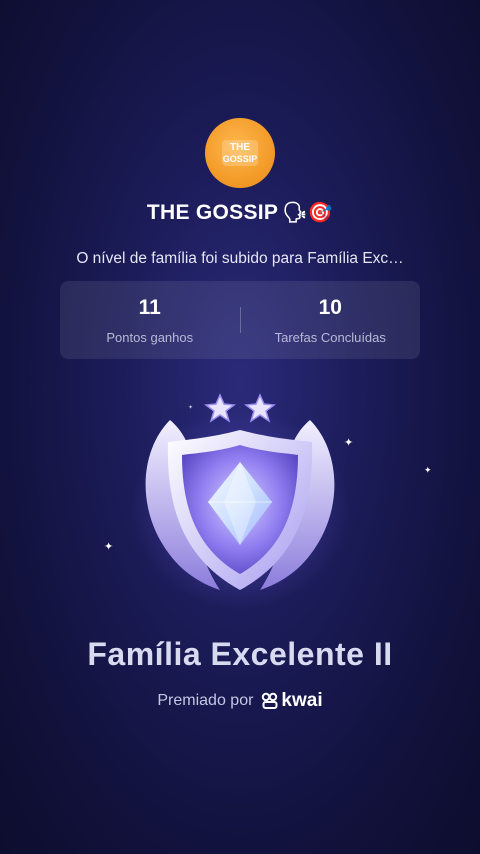  What do you see at coordinates (149, 307) in the screenshot?
I see `stat-points-value: 11` at bounding box center [149, 307].